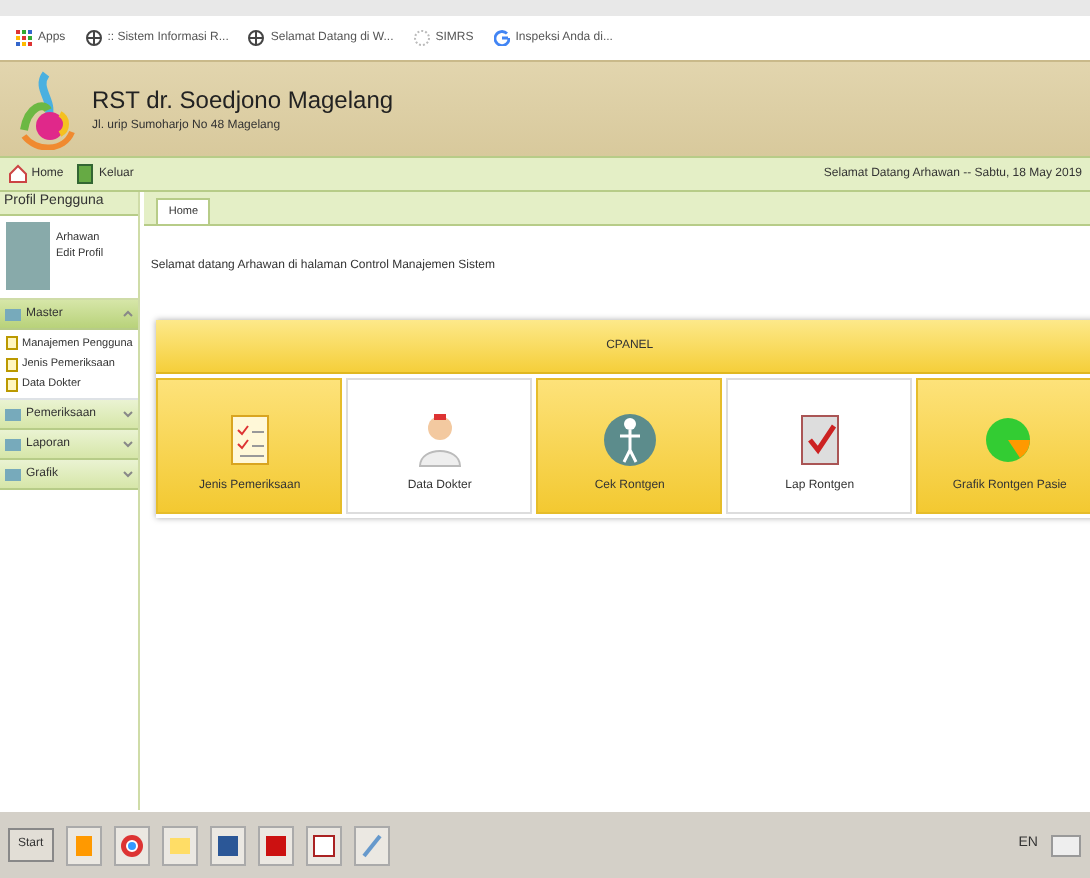  Describe the element at coordinates (439, 440) in the screenshot. I see `doctor-icon` at that location.